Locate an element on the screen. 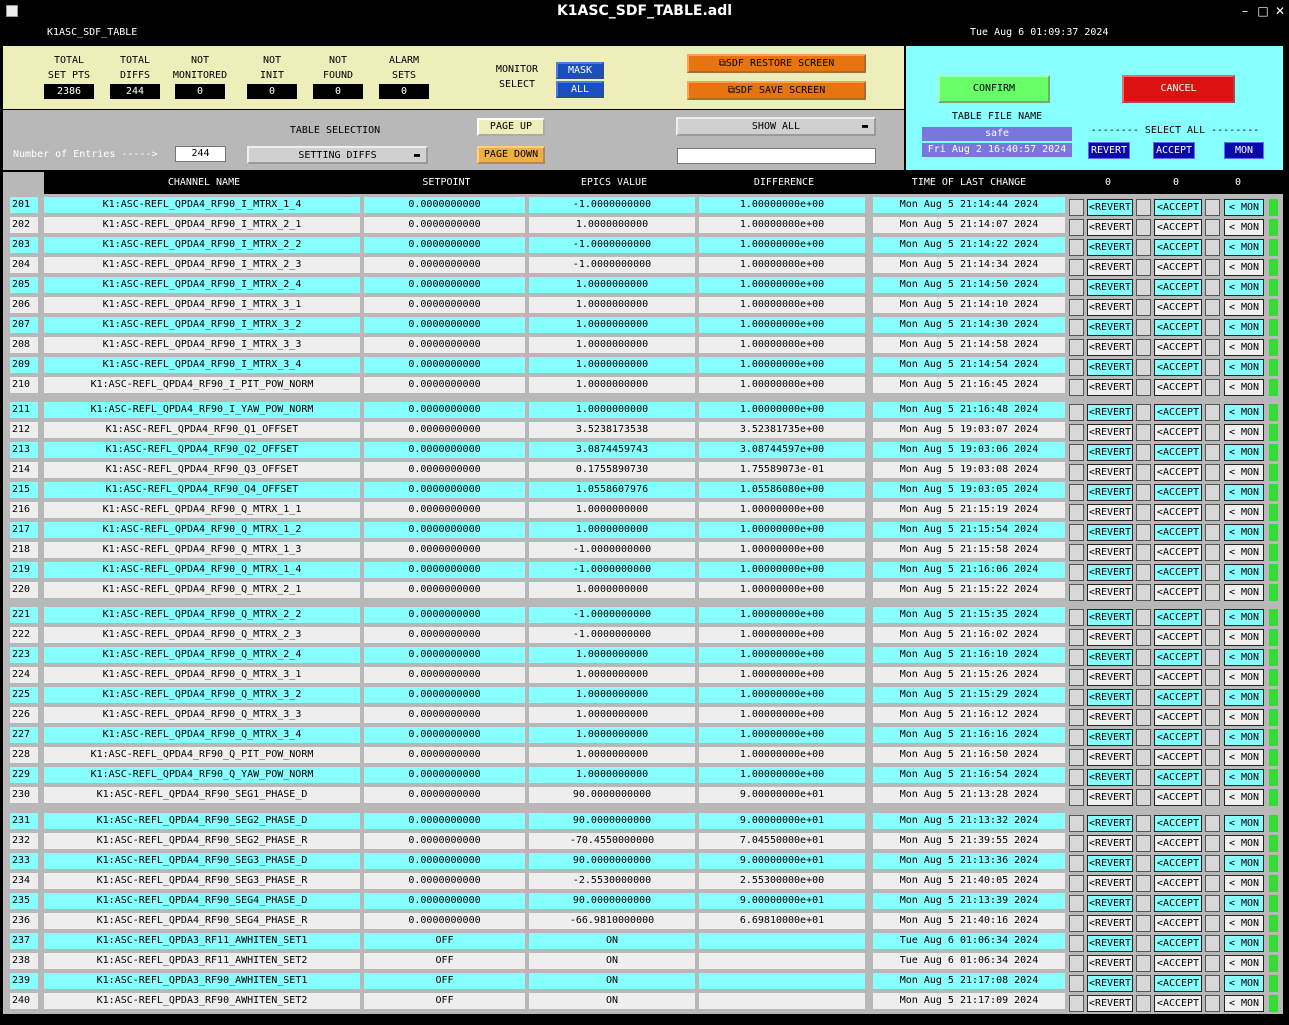 The width and height of the screenshot is (1289, 1025). confirm-button: CONFIRM is located at coordinates (994, 89).